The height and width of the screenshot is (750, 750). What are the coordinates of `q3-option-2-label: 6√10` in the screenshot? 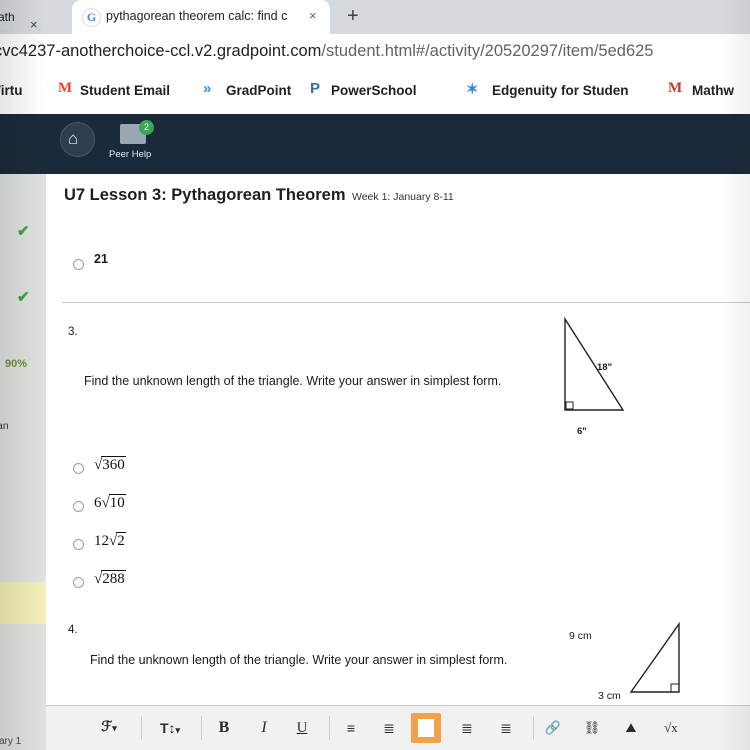 It's located at (110, 502).